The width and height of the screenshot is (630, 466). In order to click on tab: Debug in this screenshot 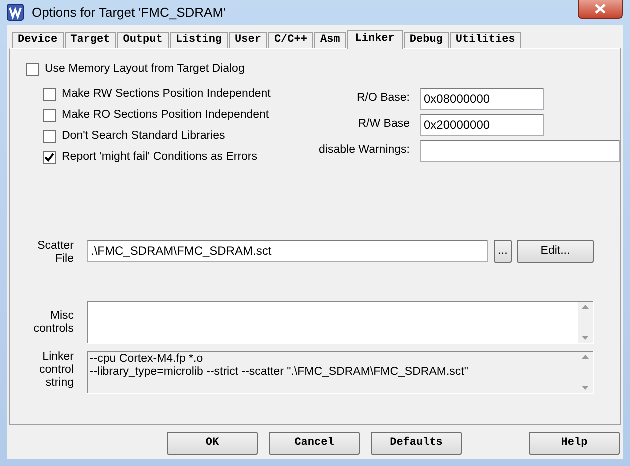, I will do `click(426, 40)`.